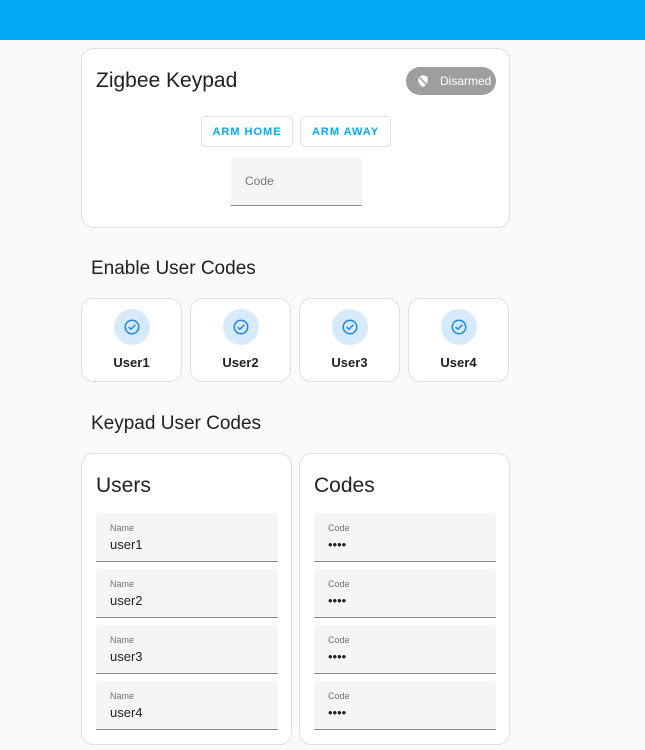 Image resolution: width=645 pixels, height=750 pixels. Describe the element at coordinates (423, 81) in the screenshot. I see `shield-off-icon` at that location.